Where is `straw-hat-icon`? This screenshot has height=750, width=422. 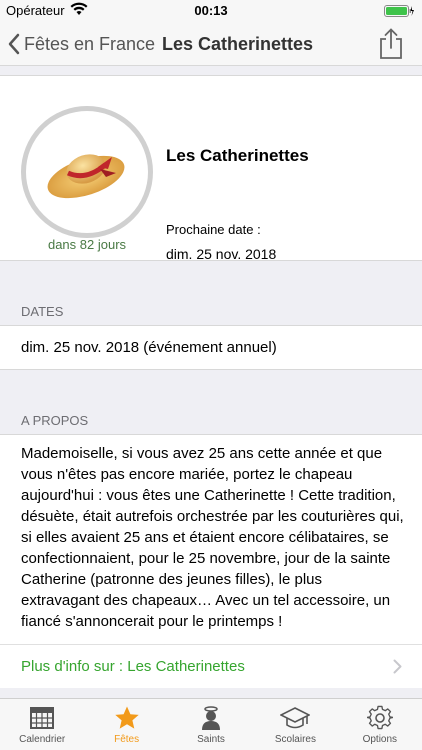
straw-hat-icon is located at coordinates (86, 176).